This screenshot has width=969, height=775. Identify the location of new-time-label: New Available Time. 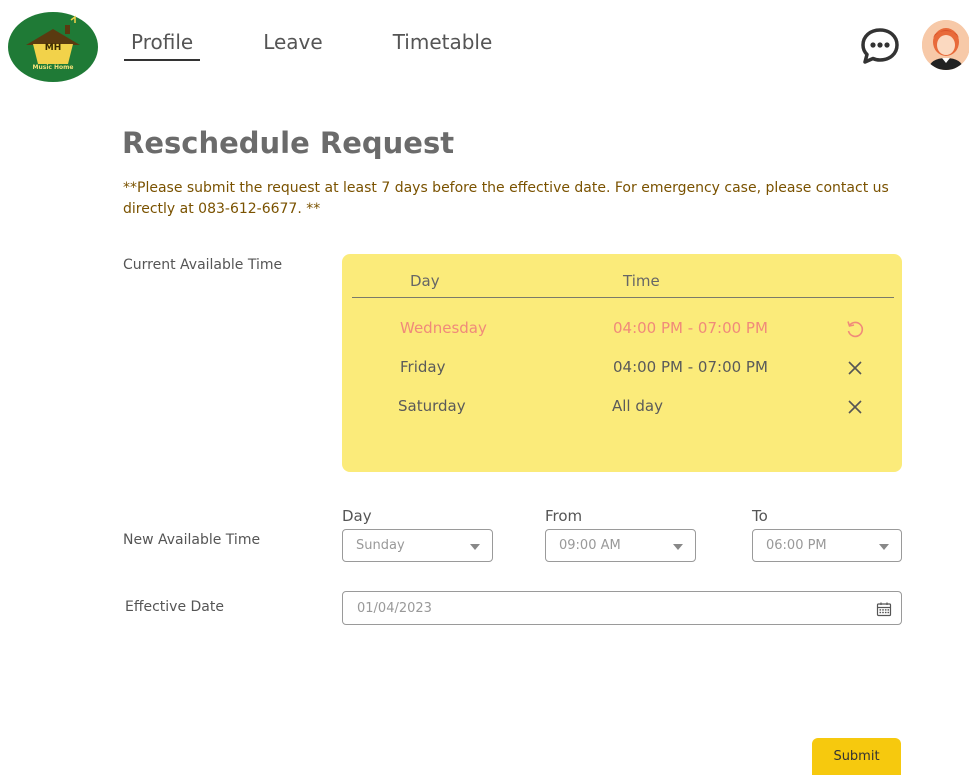
(192, 540).